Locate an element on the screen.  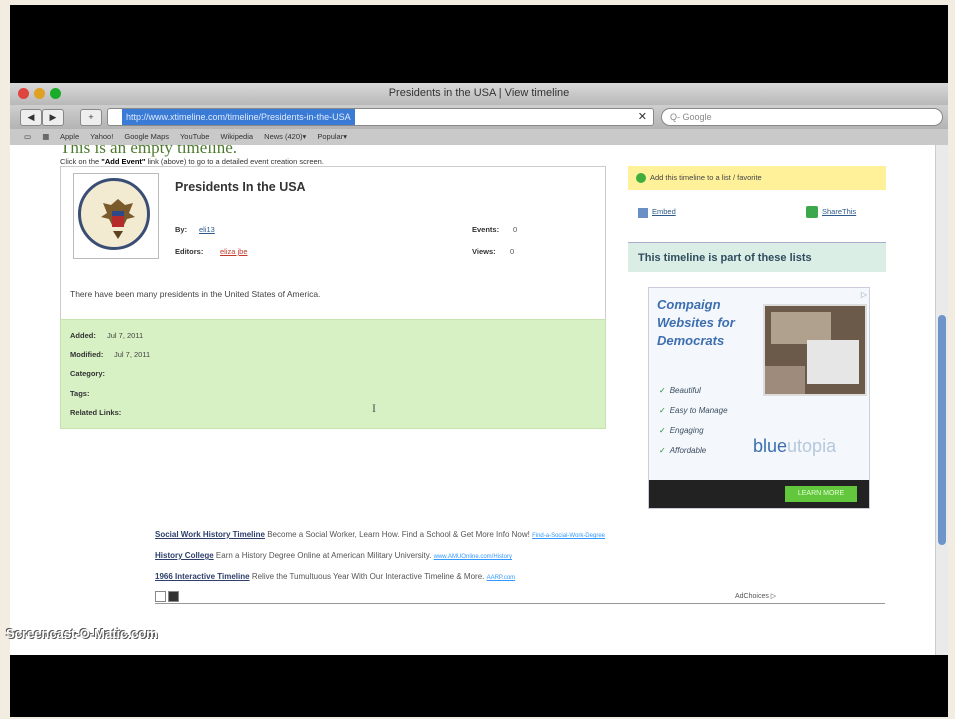
ad-website-screenshot is located at coordinates (815, 350).